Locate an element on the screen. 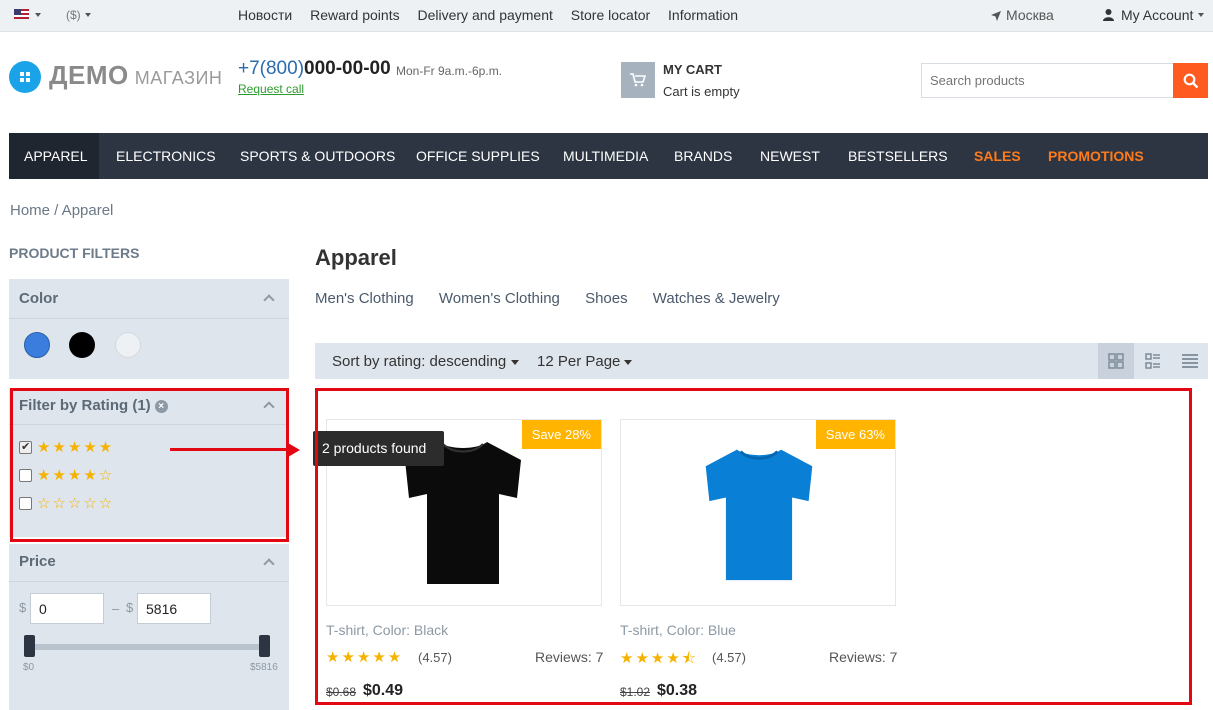 The image size is (1213, 710). menu-lines-icon is located at coordinates (1190, 361).